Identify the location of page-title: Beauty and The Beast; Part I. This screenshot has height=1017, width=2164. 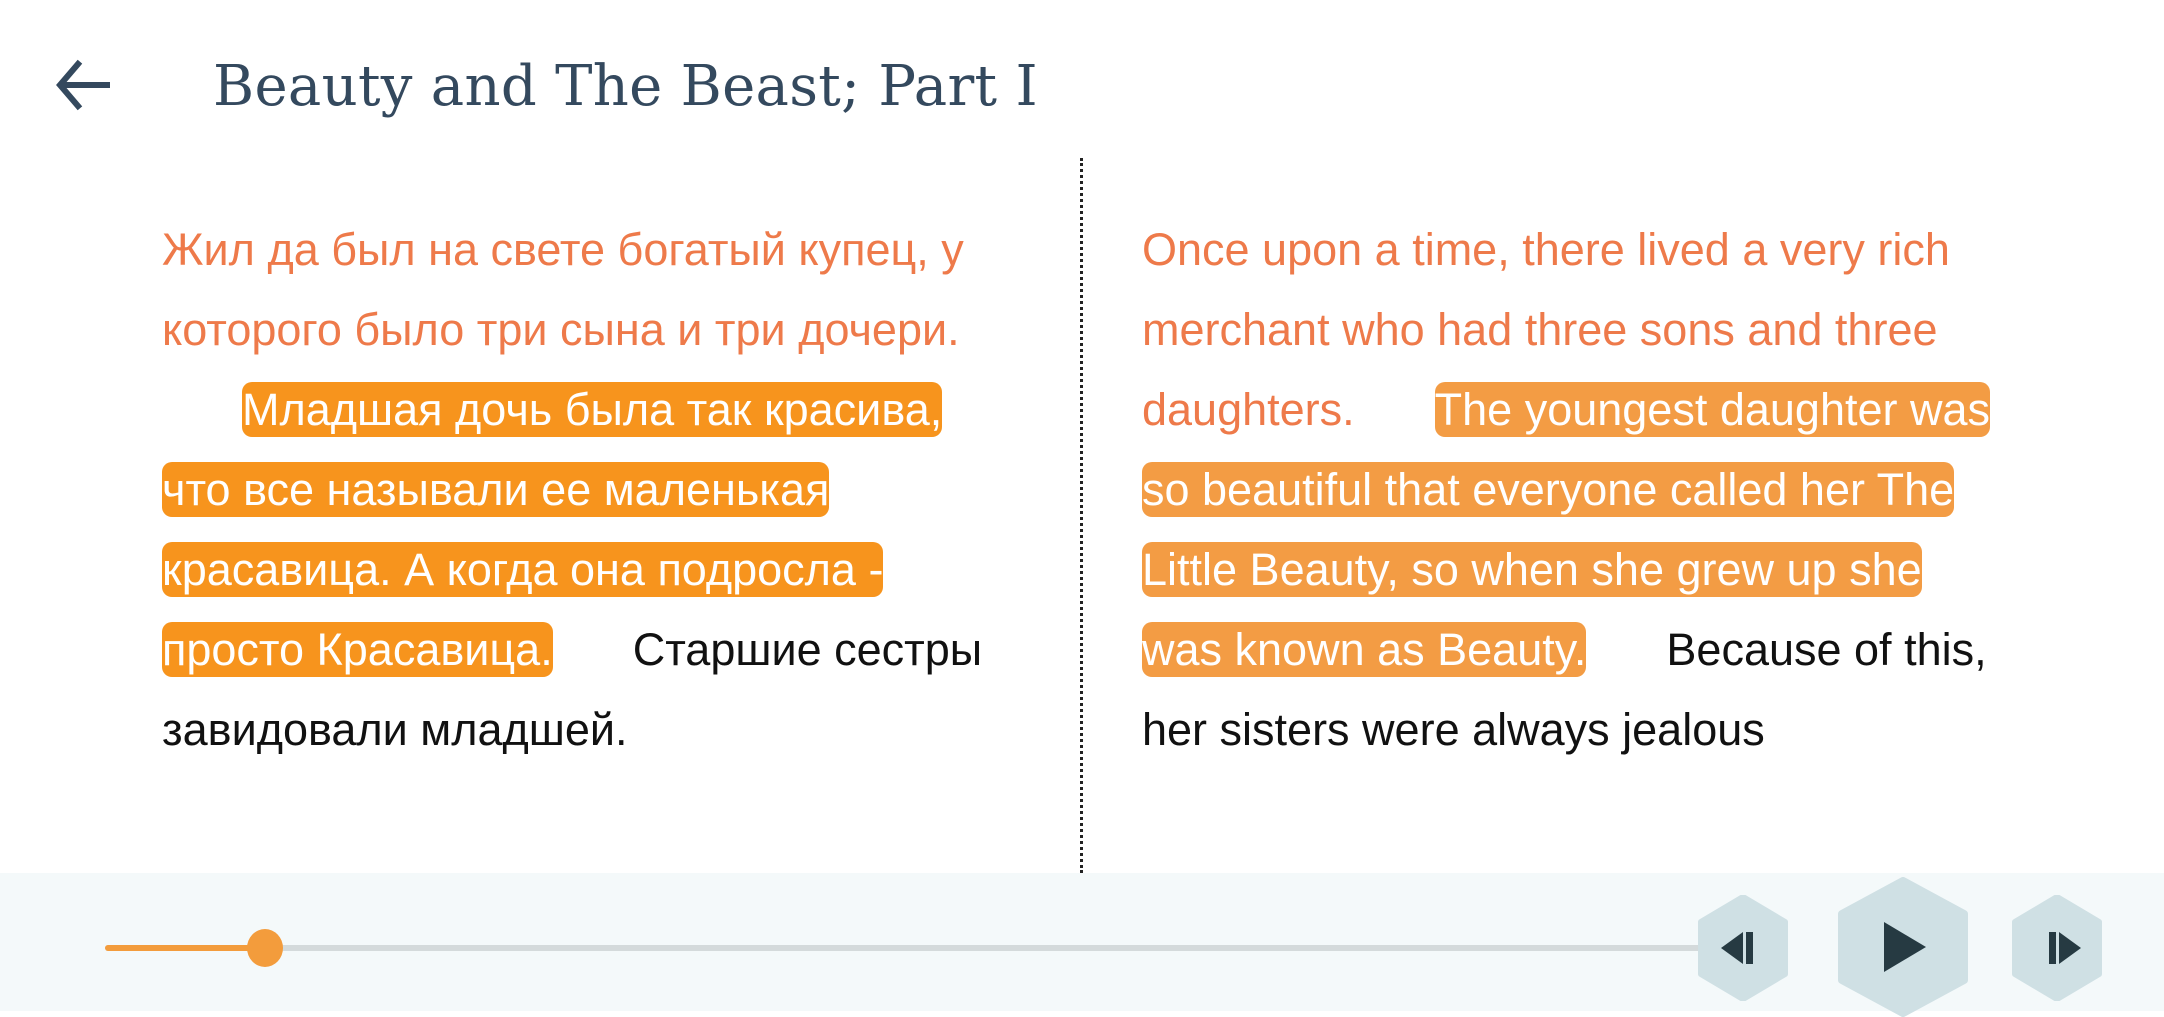
(625, 86).